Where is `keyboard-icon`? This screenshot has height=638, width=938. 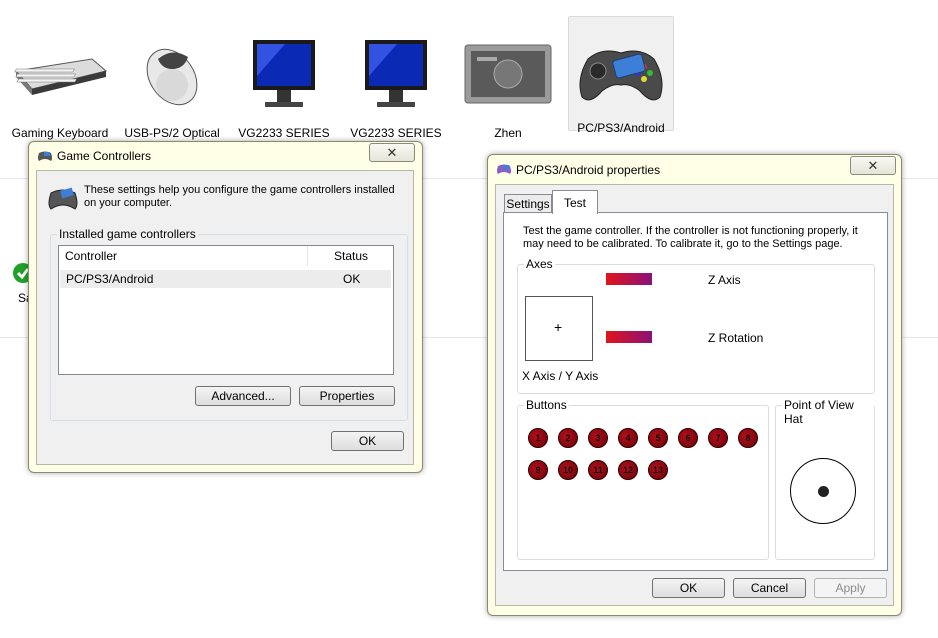 keyboard-icon is located at coordinates (60, 74).